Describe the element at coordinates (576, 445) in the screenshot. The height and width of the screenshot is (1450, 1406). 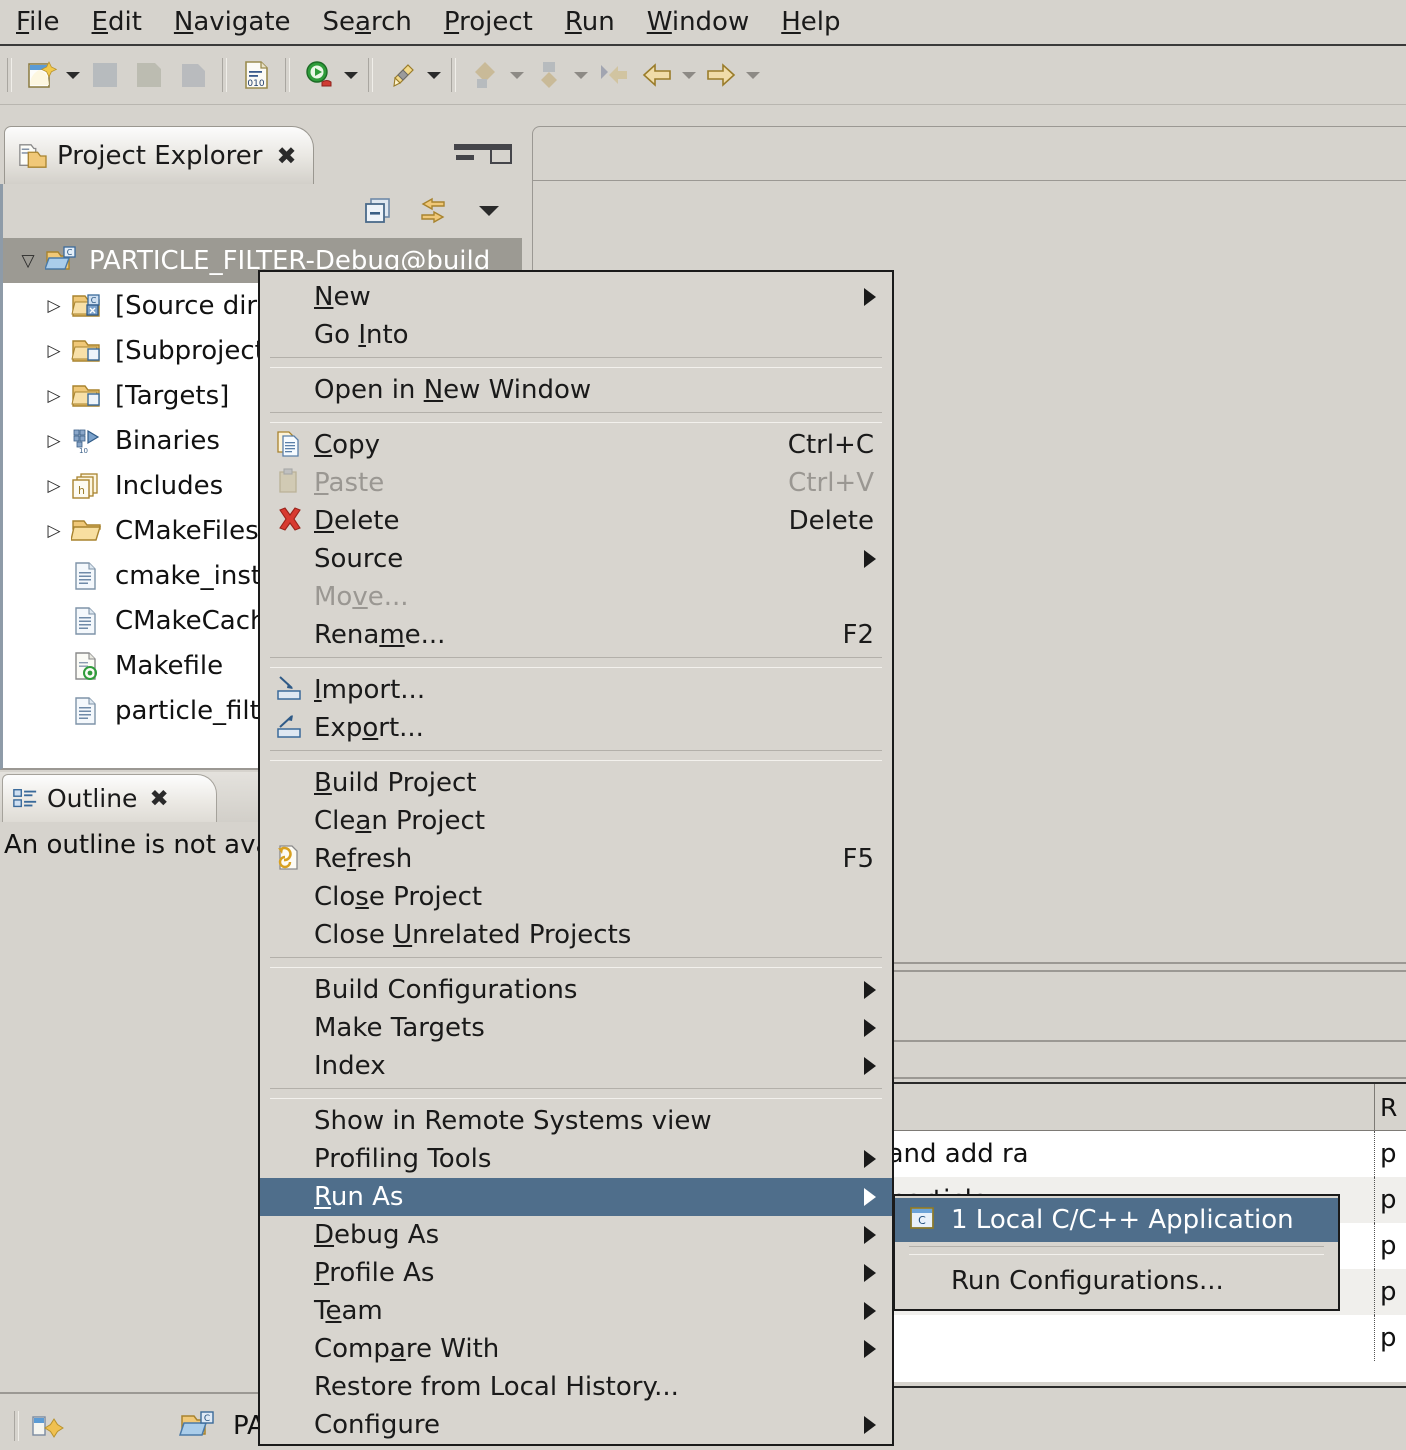
I see `menu-item-copy: Copy Ctrl+C` at that location.